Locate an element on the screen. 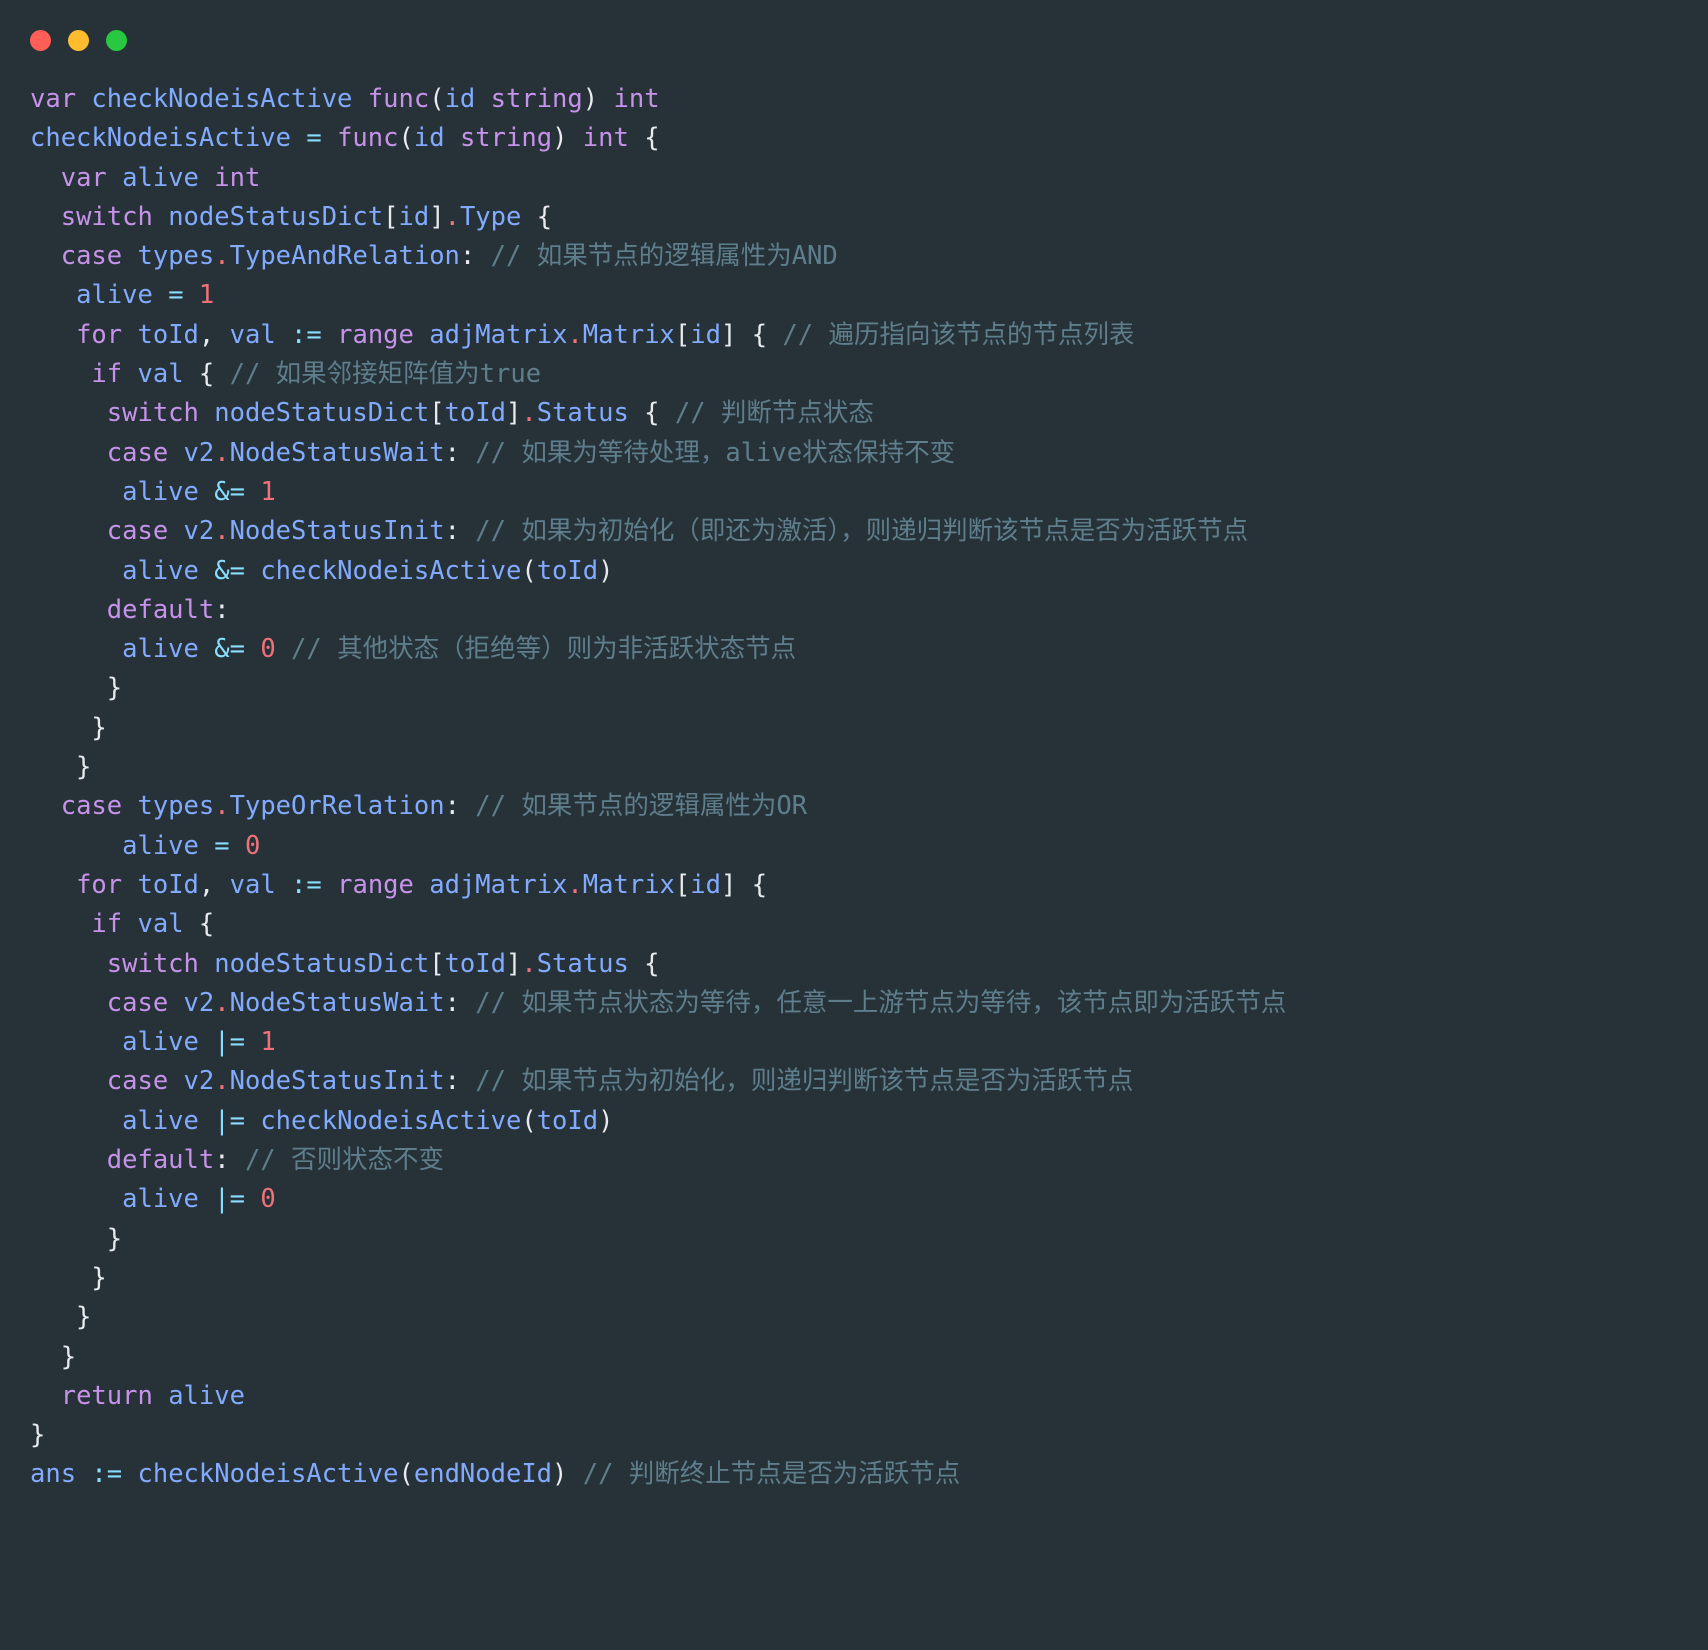 The image size is (1708, 1650). code-token-pun: { is located at coordinates (651, 413).